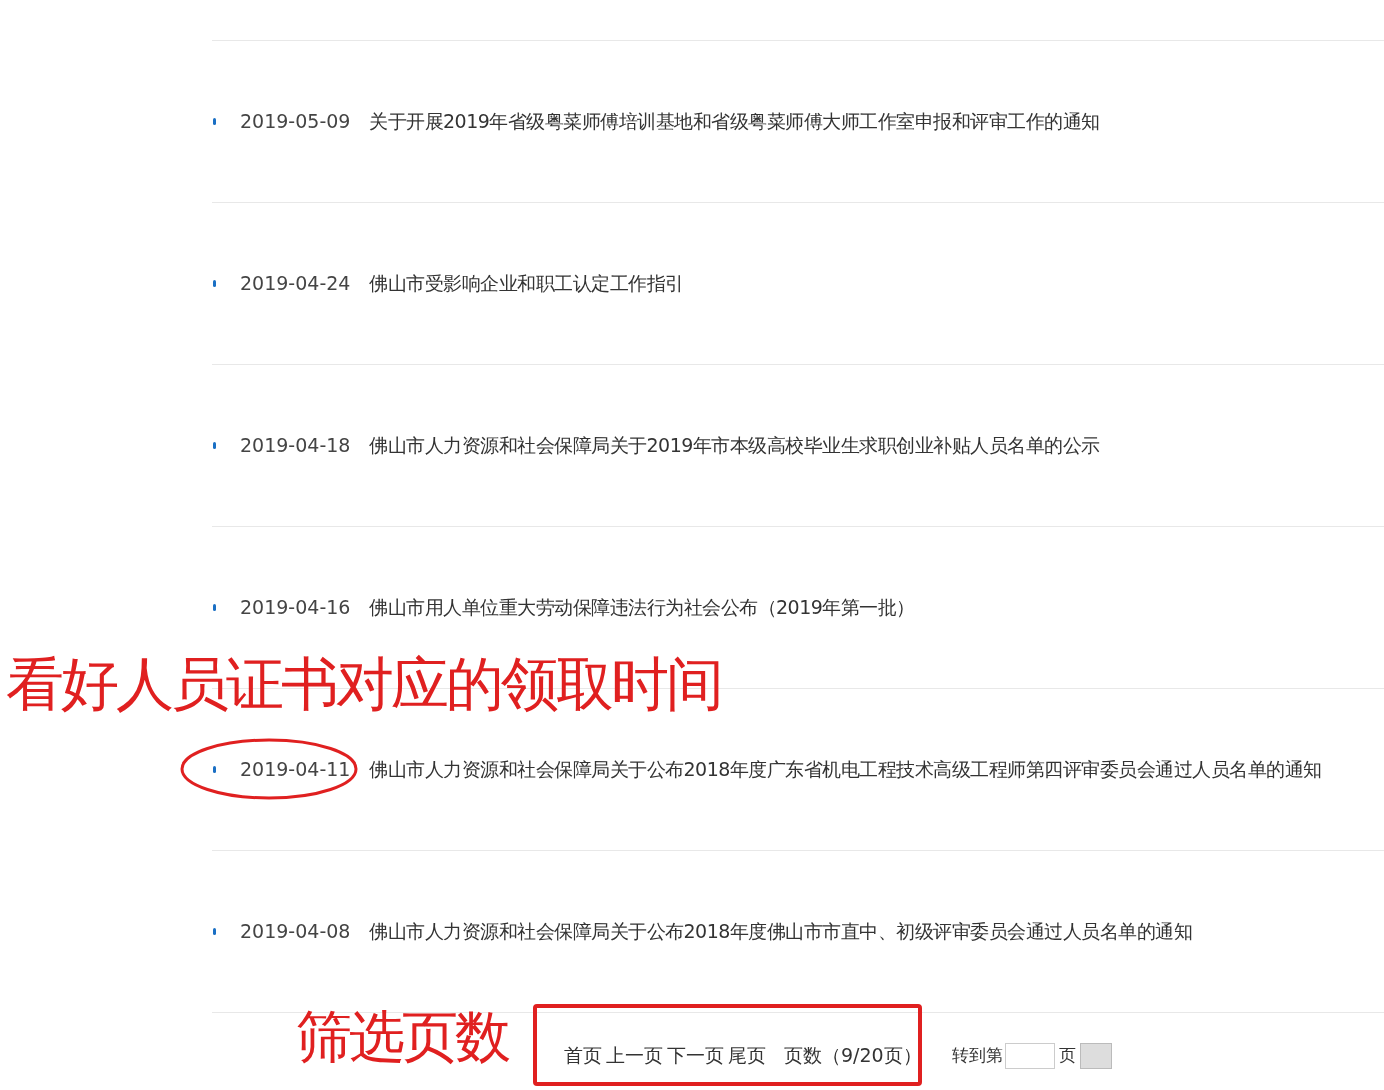 The height and width of the screenshot is (1090, 1384). What do you see at coordinates (977, 1055) in the screenshot?
I see `goto-label: 转到第` at bounding box center [977, 1055].